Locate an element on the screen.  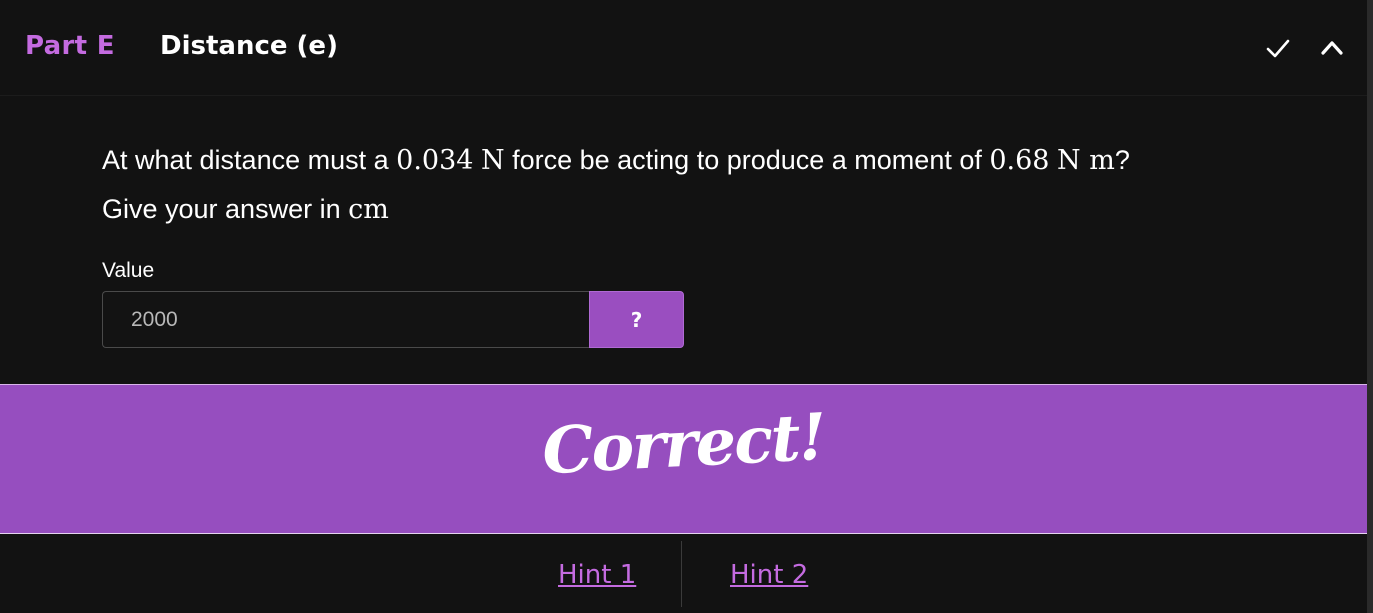
help-button: ? is located at coordinates (636, 319).